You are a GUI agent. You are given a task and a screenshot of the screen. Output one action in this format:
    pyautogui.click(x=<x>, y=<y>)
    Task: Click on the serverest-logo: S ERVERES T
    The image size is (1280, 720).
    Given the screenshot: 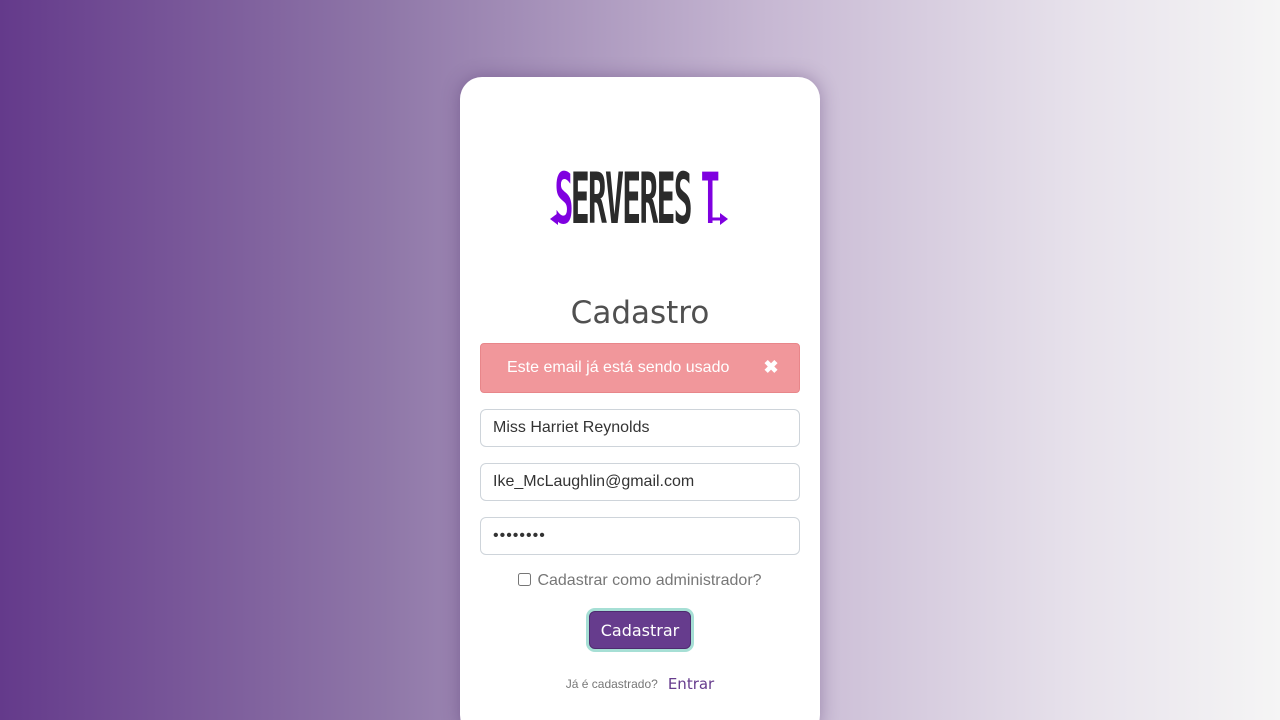 What is the action you would take?
    pyautogui.click(x=639, y=197)
    